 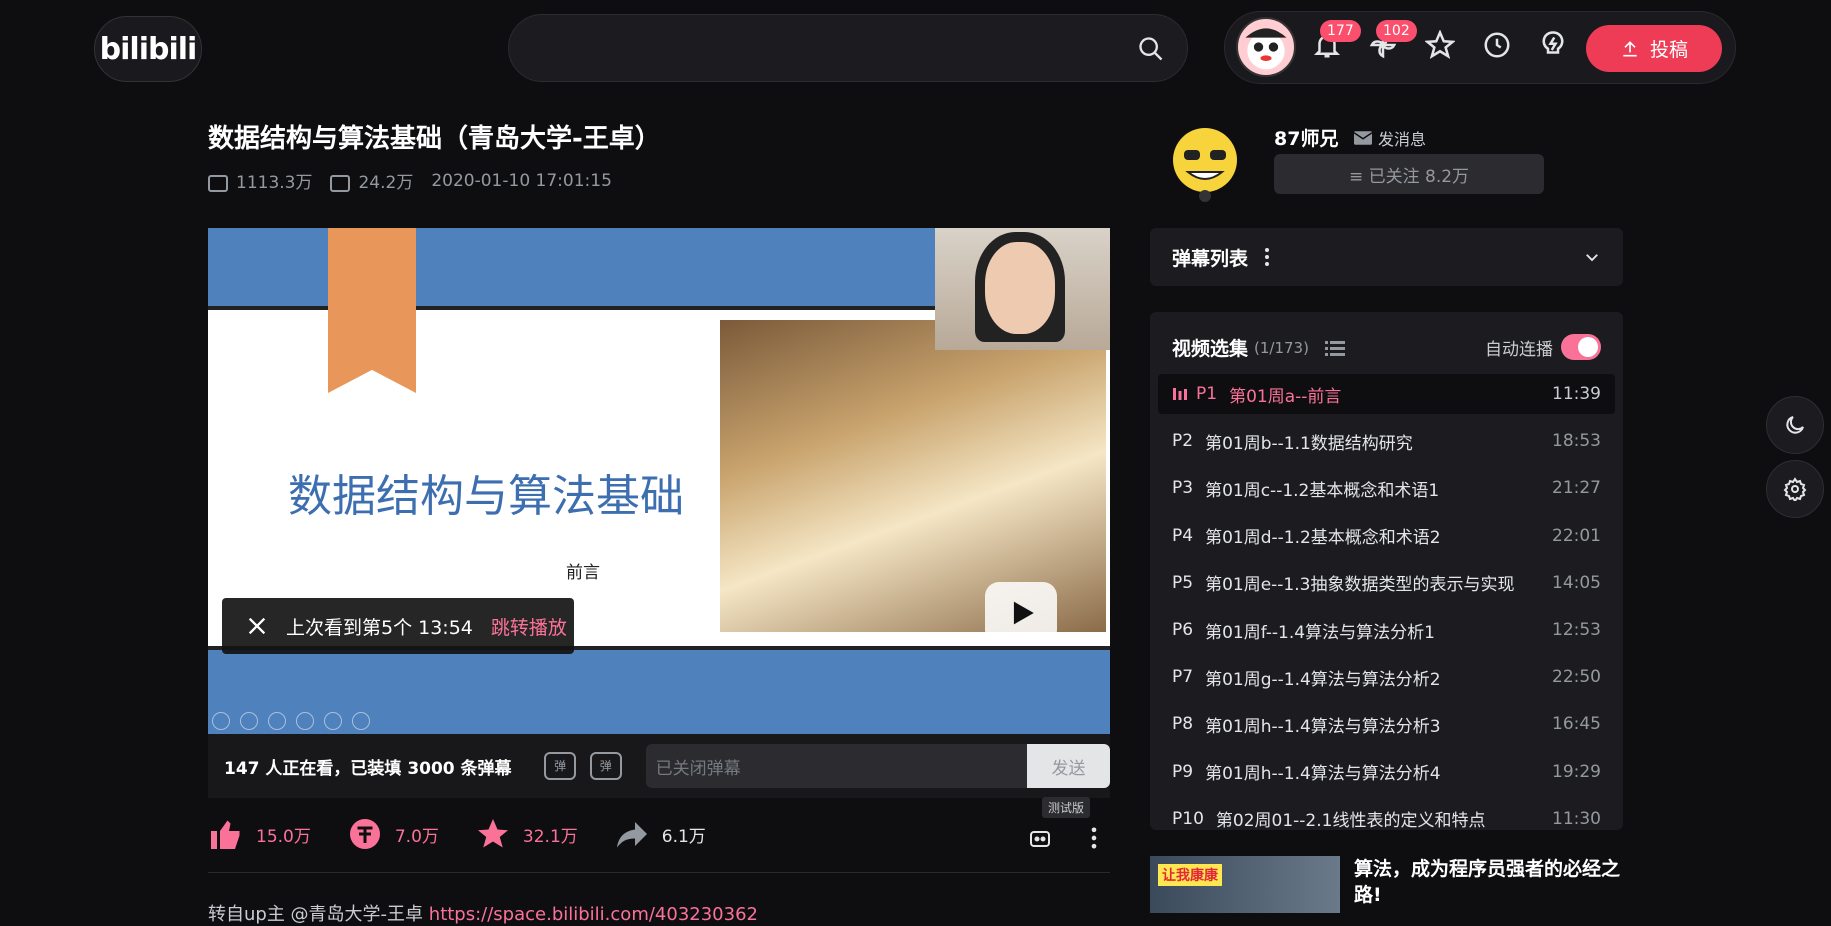 I want to click on video-title: 数据结构与算法基础（青岛大学-王卓）, so click(x=434, y=139).